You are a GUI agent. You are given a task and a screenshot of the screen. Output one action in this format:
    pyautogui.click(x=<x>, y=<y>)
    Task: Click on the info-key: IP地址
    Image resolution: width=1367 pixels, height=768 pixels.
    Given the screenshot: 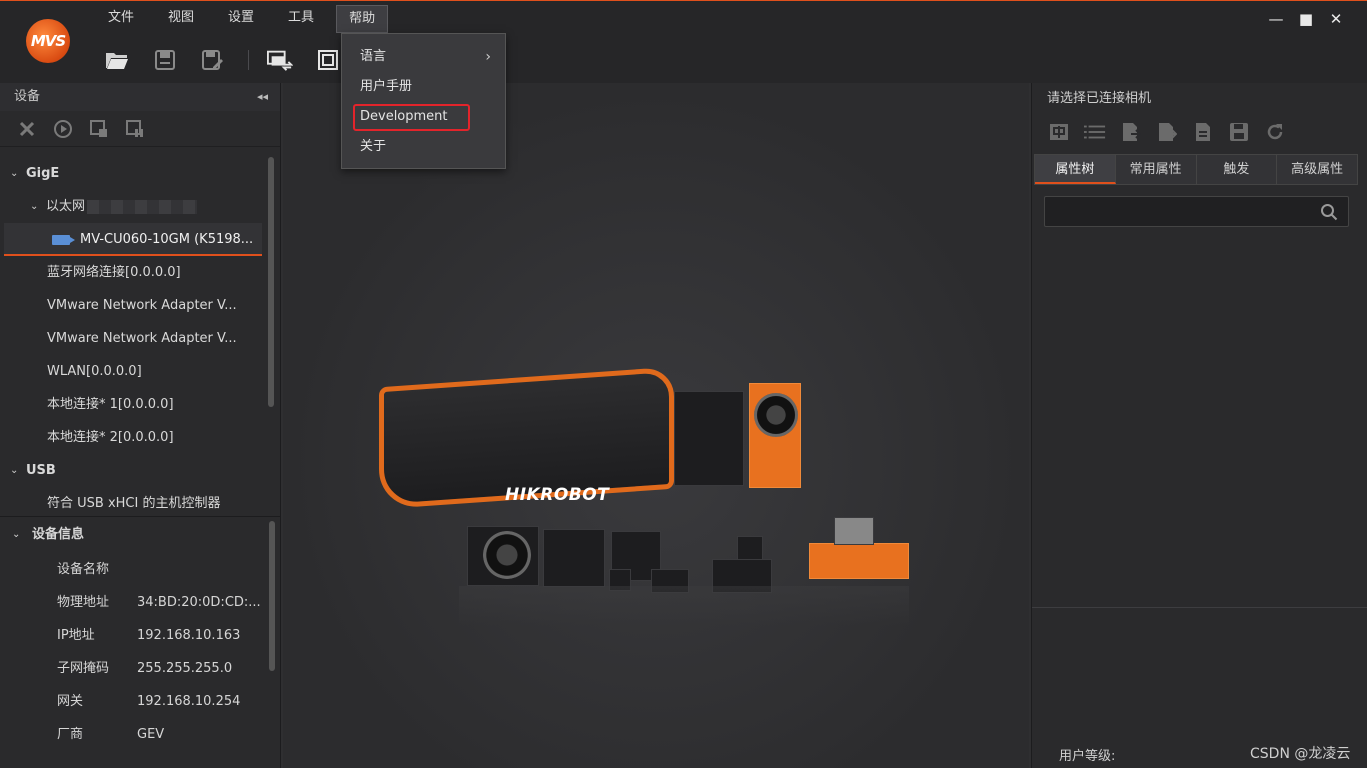 What is the action you would take?
    pyautogui.click(x=76, y=635)
    